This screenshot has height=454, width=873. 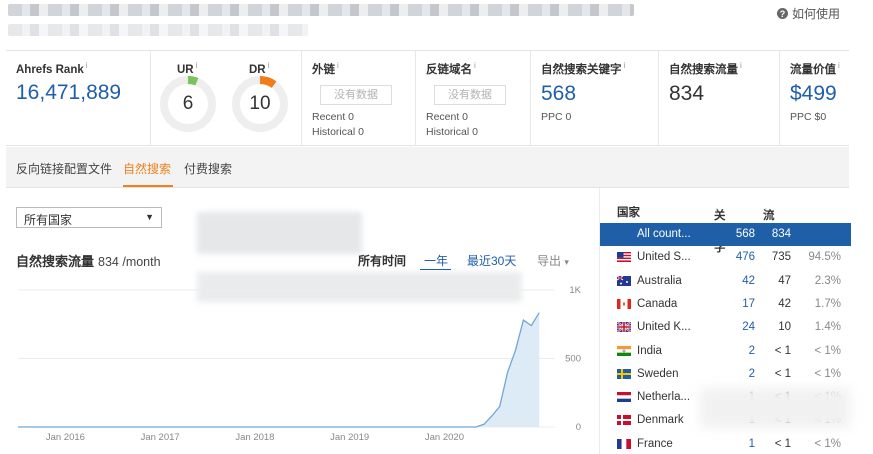 I want to click on country-select: 所有国家 ▼, so click(x=89, y=217).